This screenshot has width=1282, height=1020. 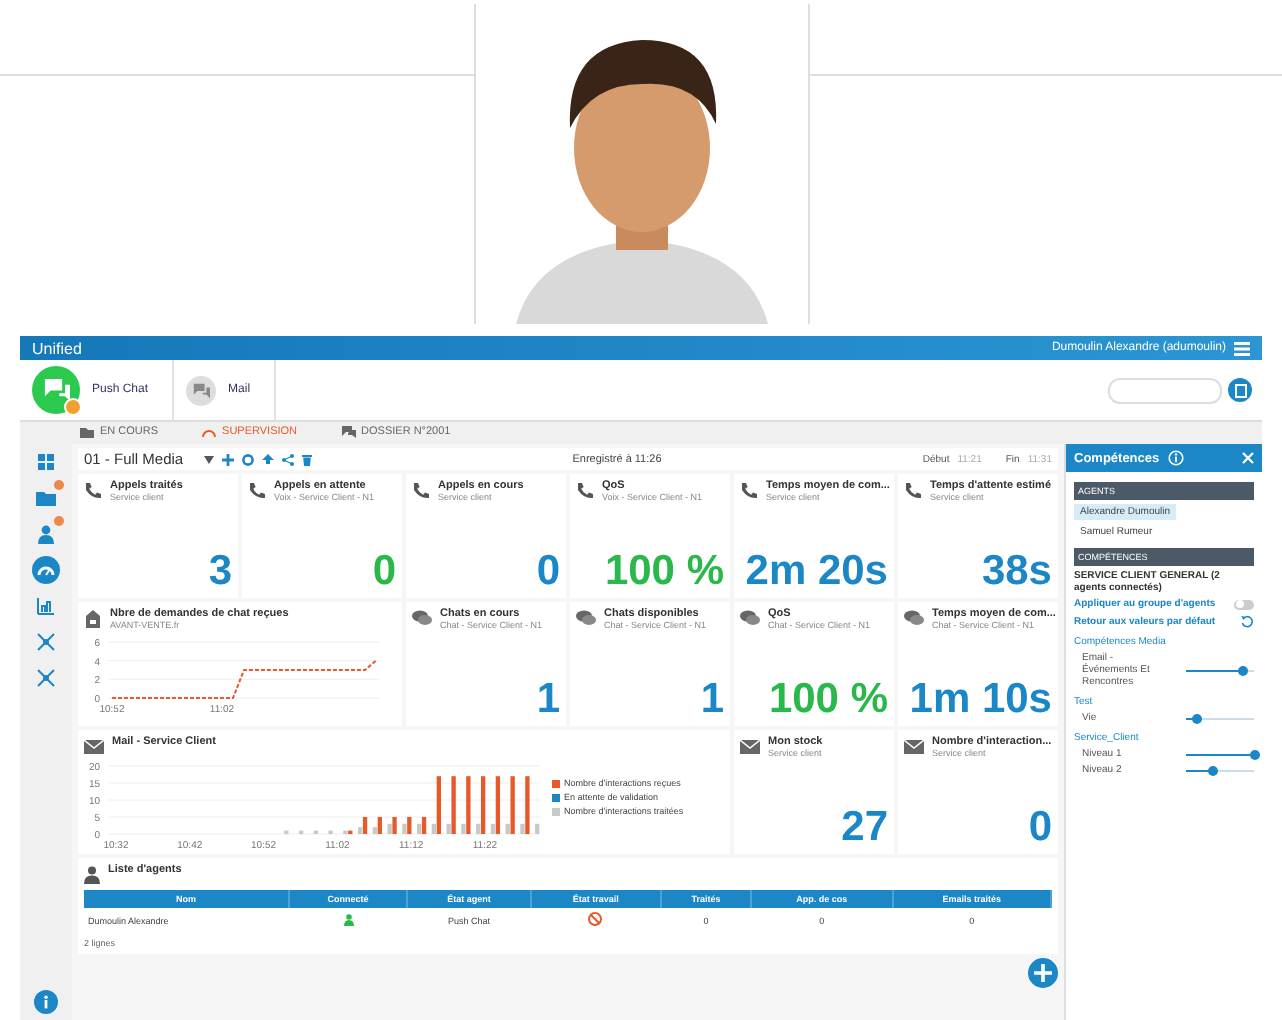 What do you see at coordinates (46, 606) in the screenshot?
I see `chart-icon` at bounding box center [46, 606].